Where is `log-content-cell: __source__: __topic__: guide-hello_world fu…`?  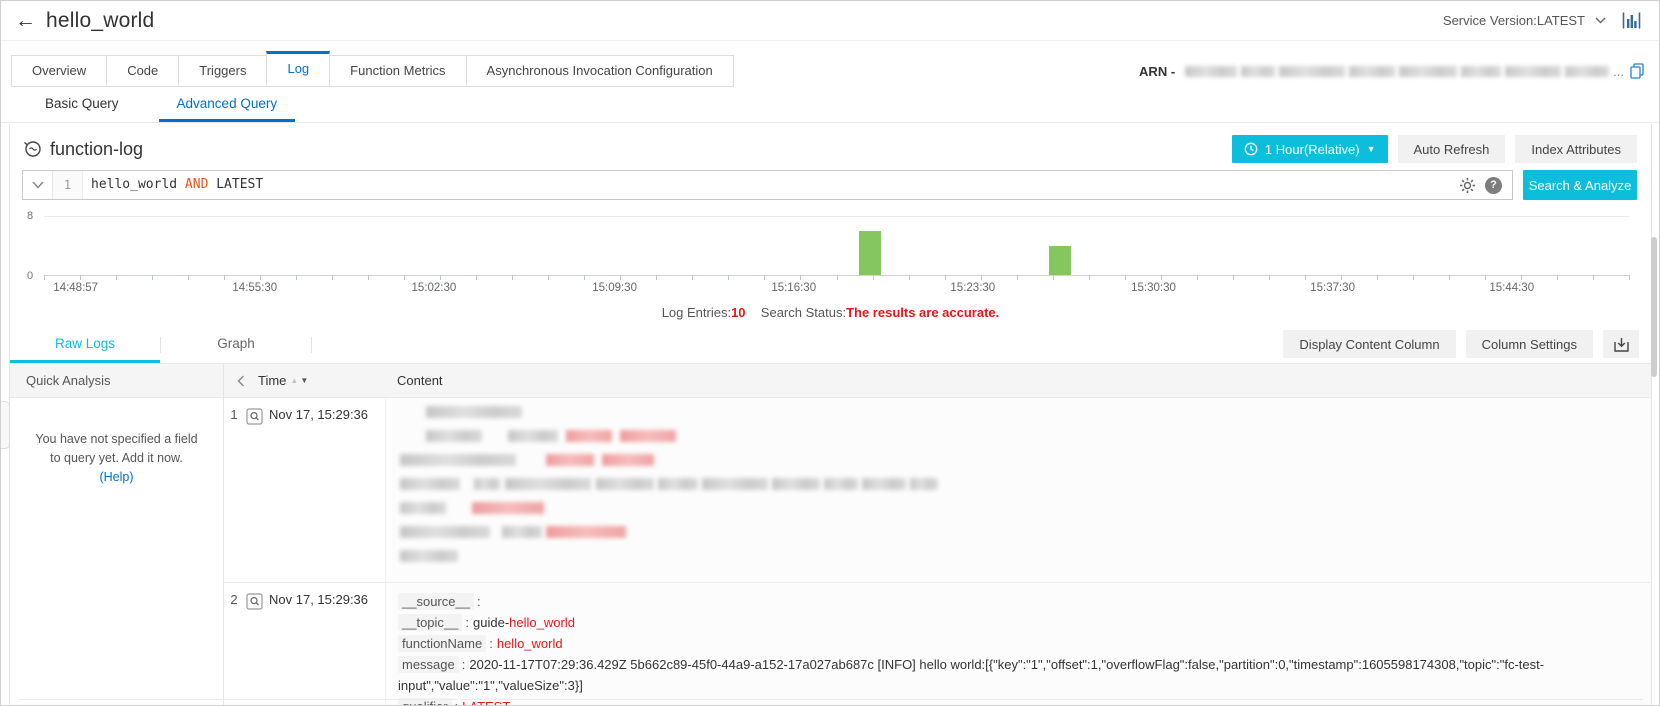
log-content-cell: __source__: __topic__: guide-hello_world fu… is located at coordinates (1018, 644).